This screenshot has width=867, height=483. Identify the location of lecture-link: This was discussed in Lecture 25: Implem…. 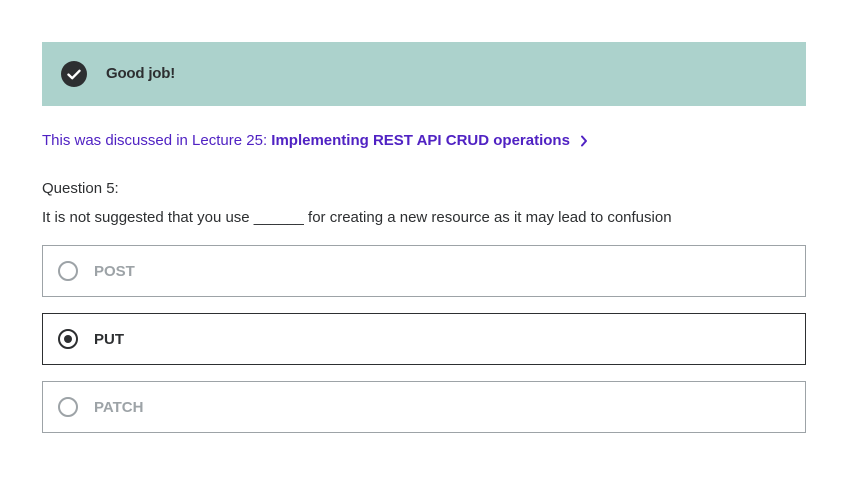
(315, 141).